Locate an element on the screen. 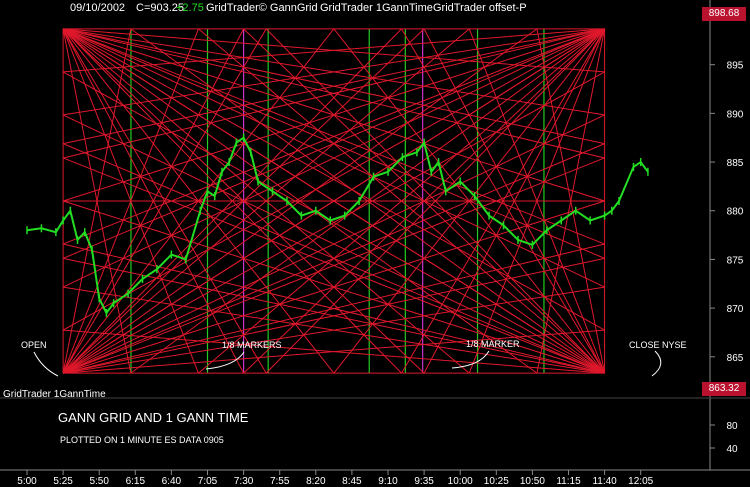 Image resolution: width=750 pixels, height=487 pixels. x-tick-label: 5:00 is located at coordinates (27, 481).